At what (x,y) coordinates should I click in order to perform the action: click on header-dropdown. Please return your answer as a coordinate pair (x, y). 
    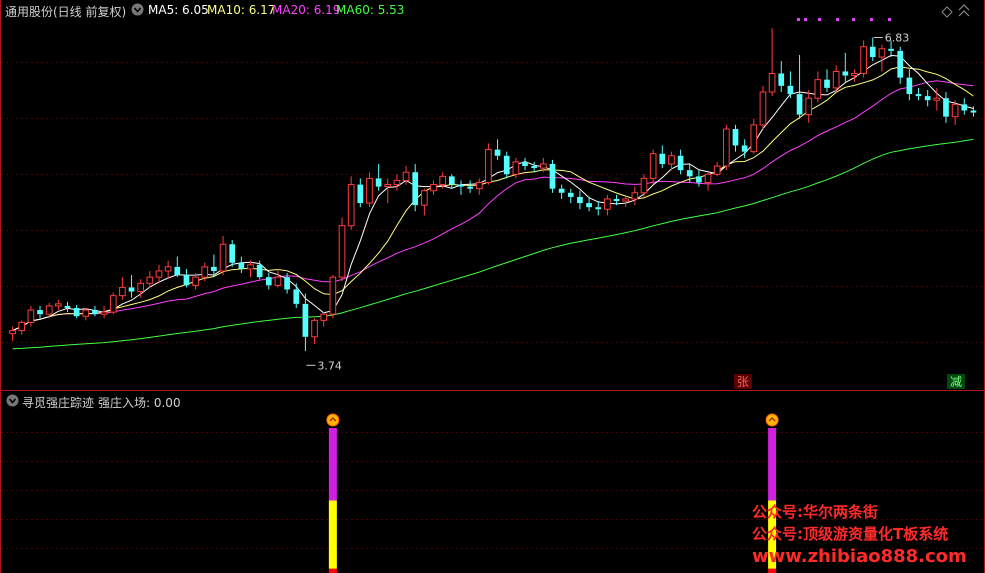
    Looking at the image, I should click on (137, 11).